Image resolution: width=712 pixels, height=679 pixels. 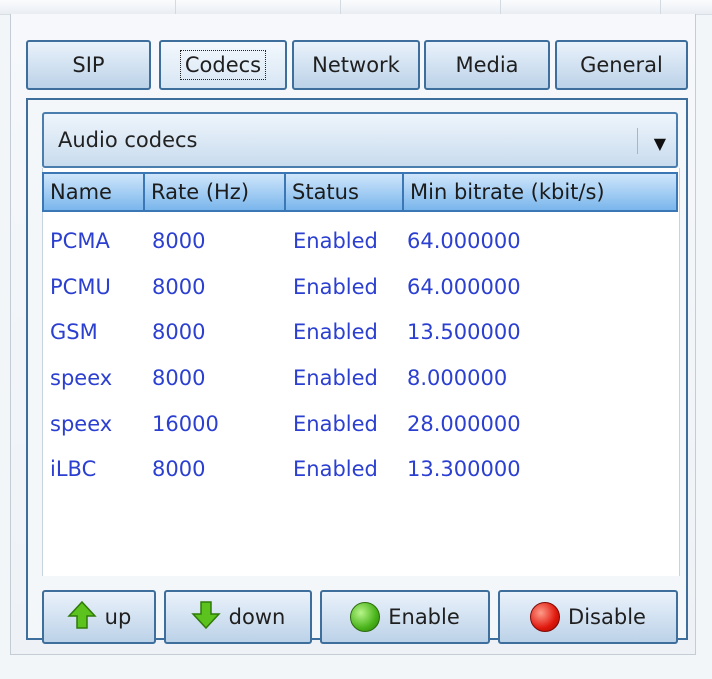 What do you see at coordinates (81, 192) in the screenshot?
I see `column-header-name-label: Name` at bounding box center [81, 192].